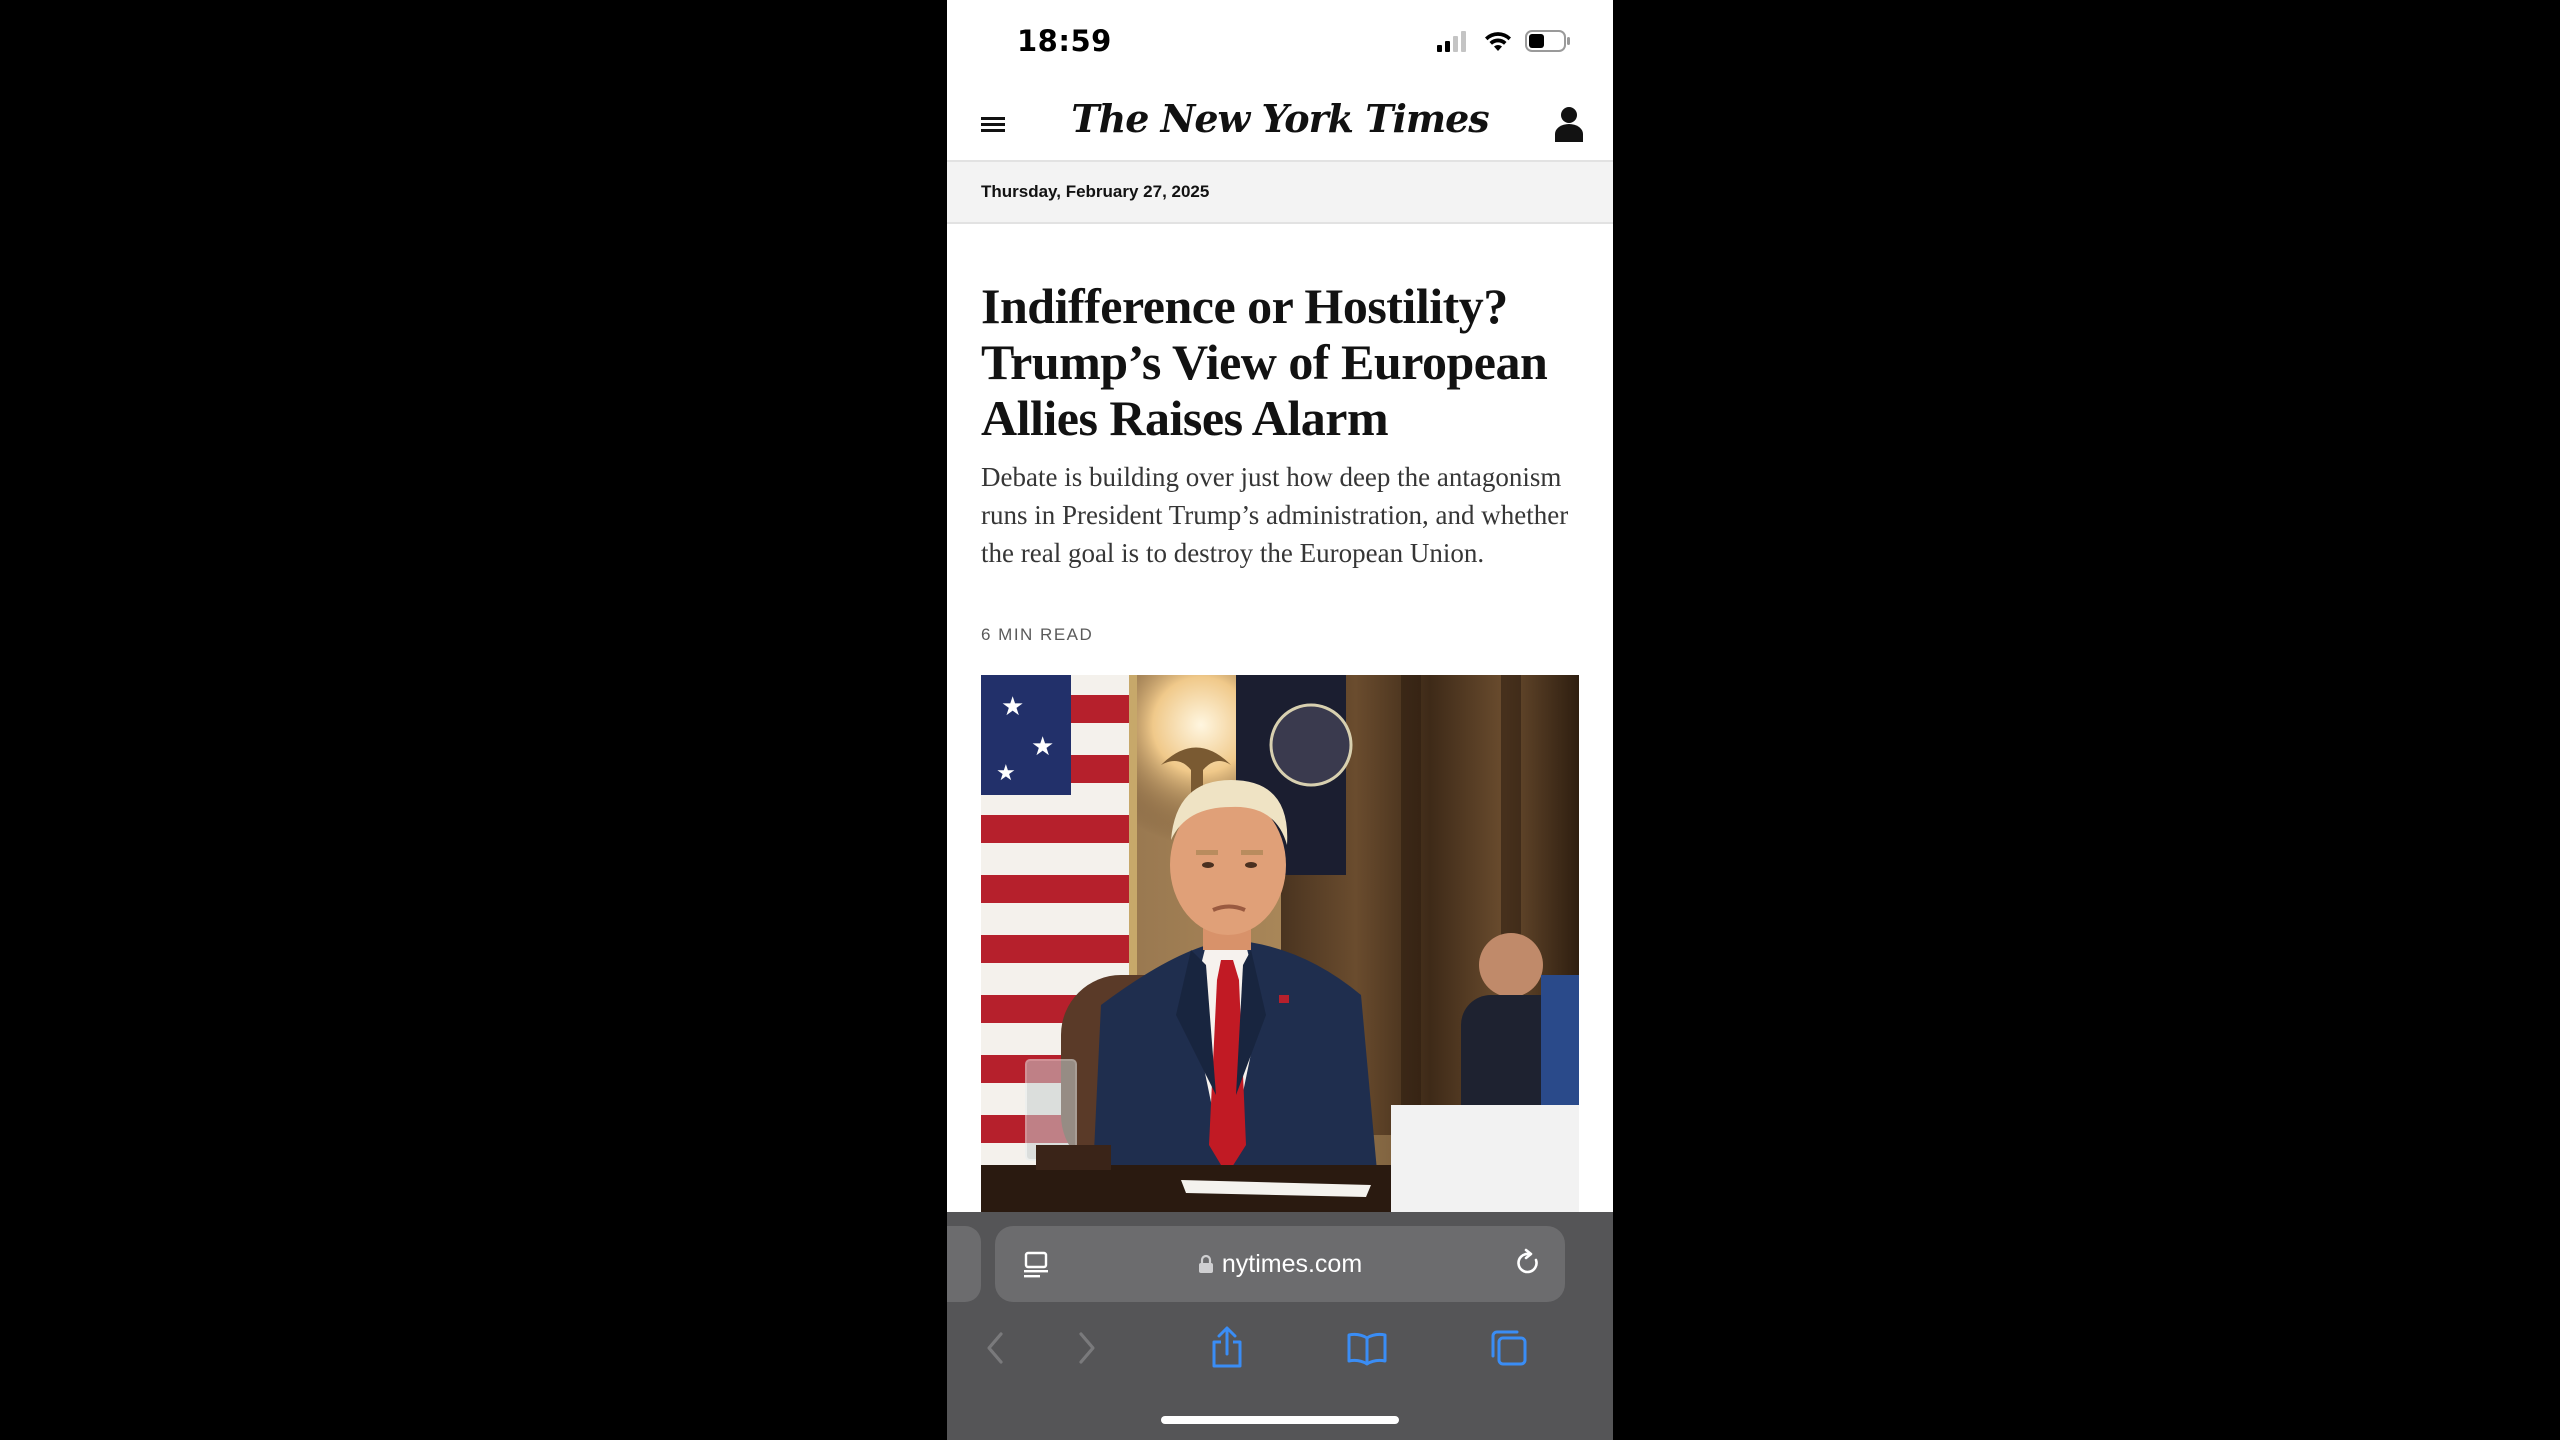 The image size is (2560, 1440). Describe the element at coordinates (1095, 191) in the screenshot. I see `current-date: Thursday, February 27, 2025` at that location.